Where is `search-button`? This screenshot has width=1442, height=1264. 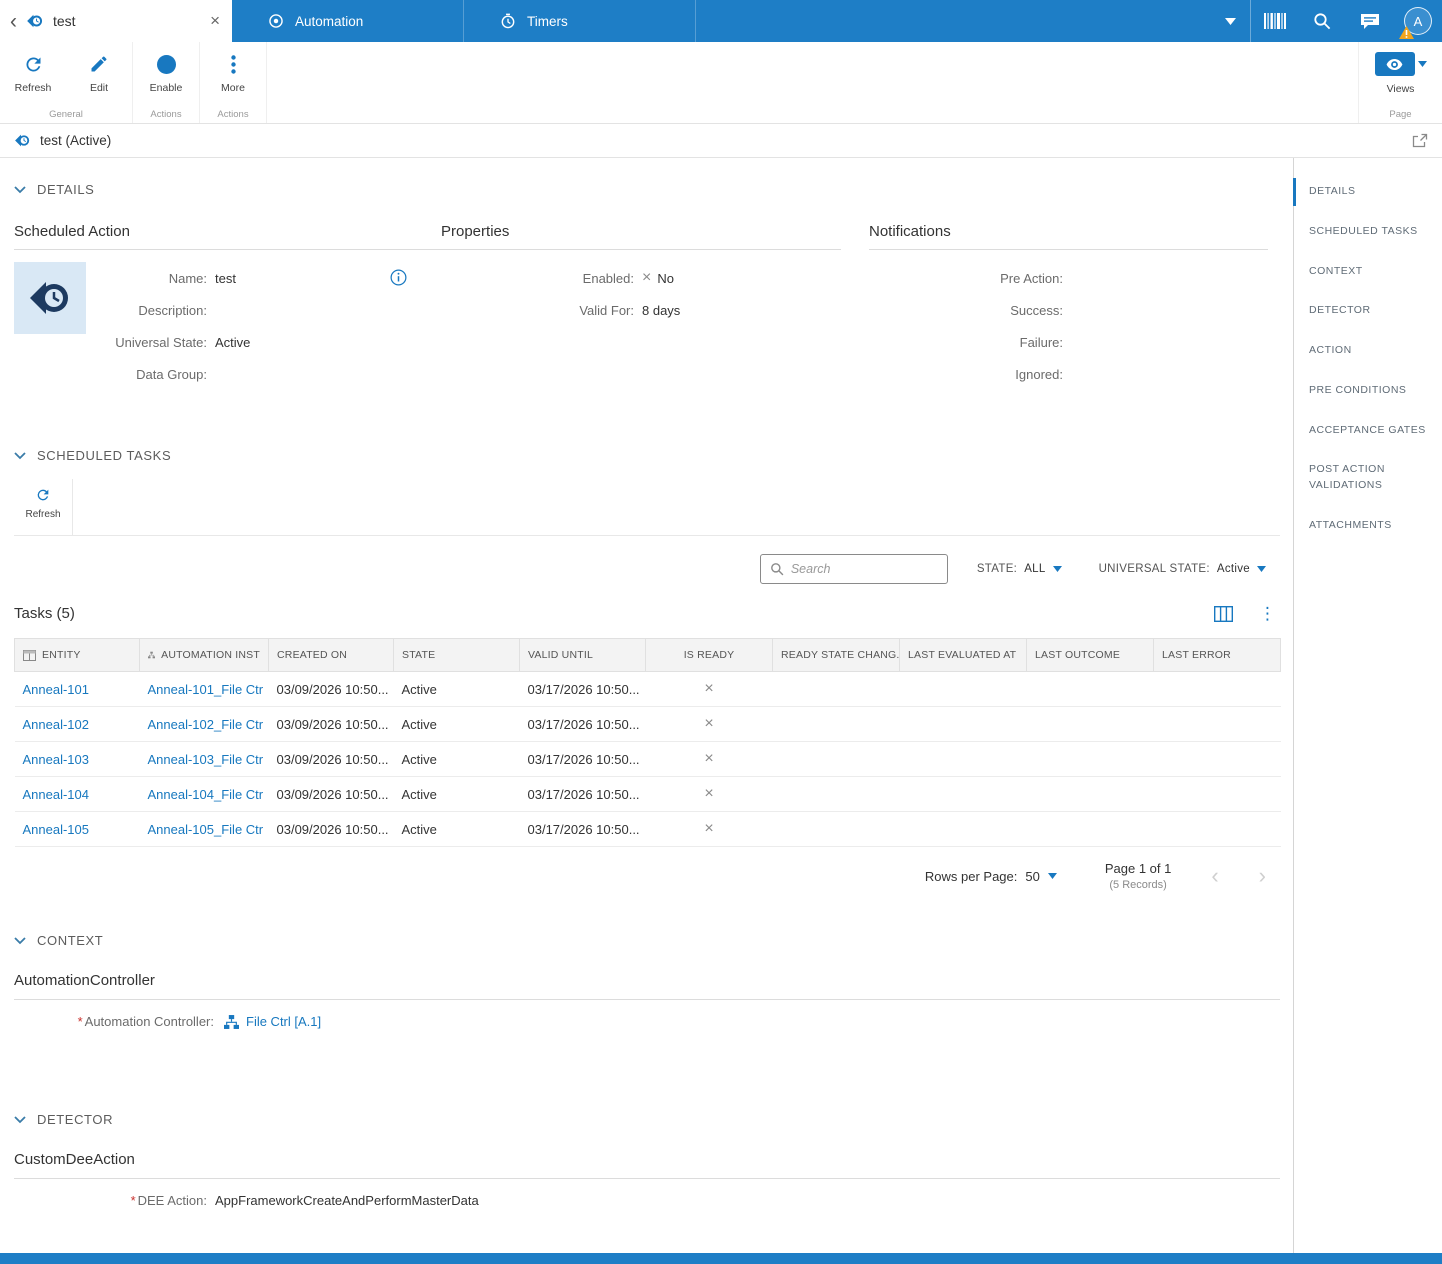 search-button is located at coordinates (1322, 21).